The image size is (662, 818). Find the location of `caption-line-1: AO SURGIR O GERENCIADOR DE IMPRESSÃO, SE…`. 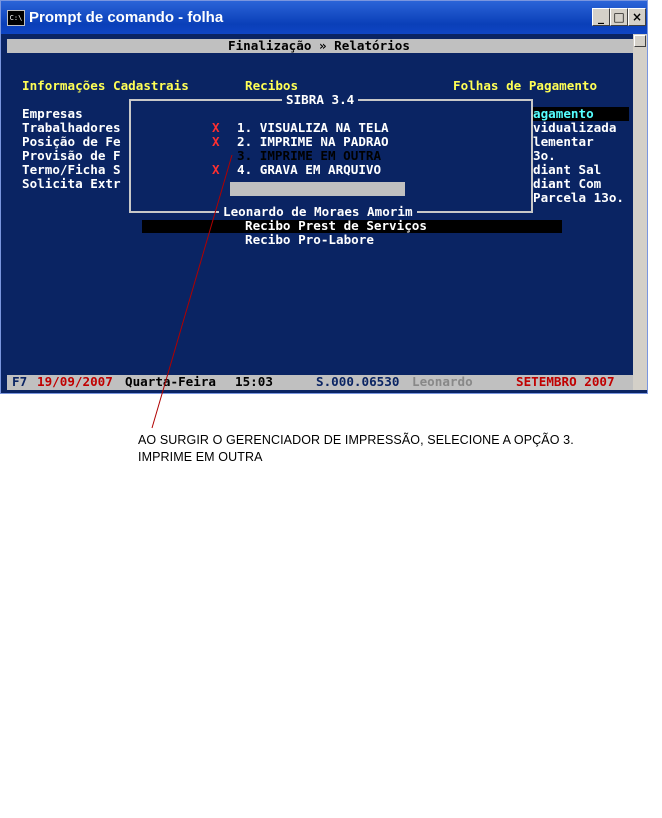

caption-line-1: AO SURGIR O GERENCIADOR DE IMPRESSÃO, SE… is located at coordinates (356, 440).